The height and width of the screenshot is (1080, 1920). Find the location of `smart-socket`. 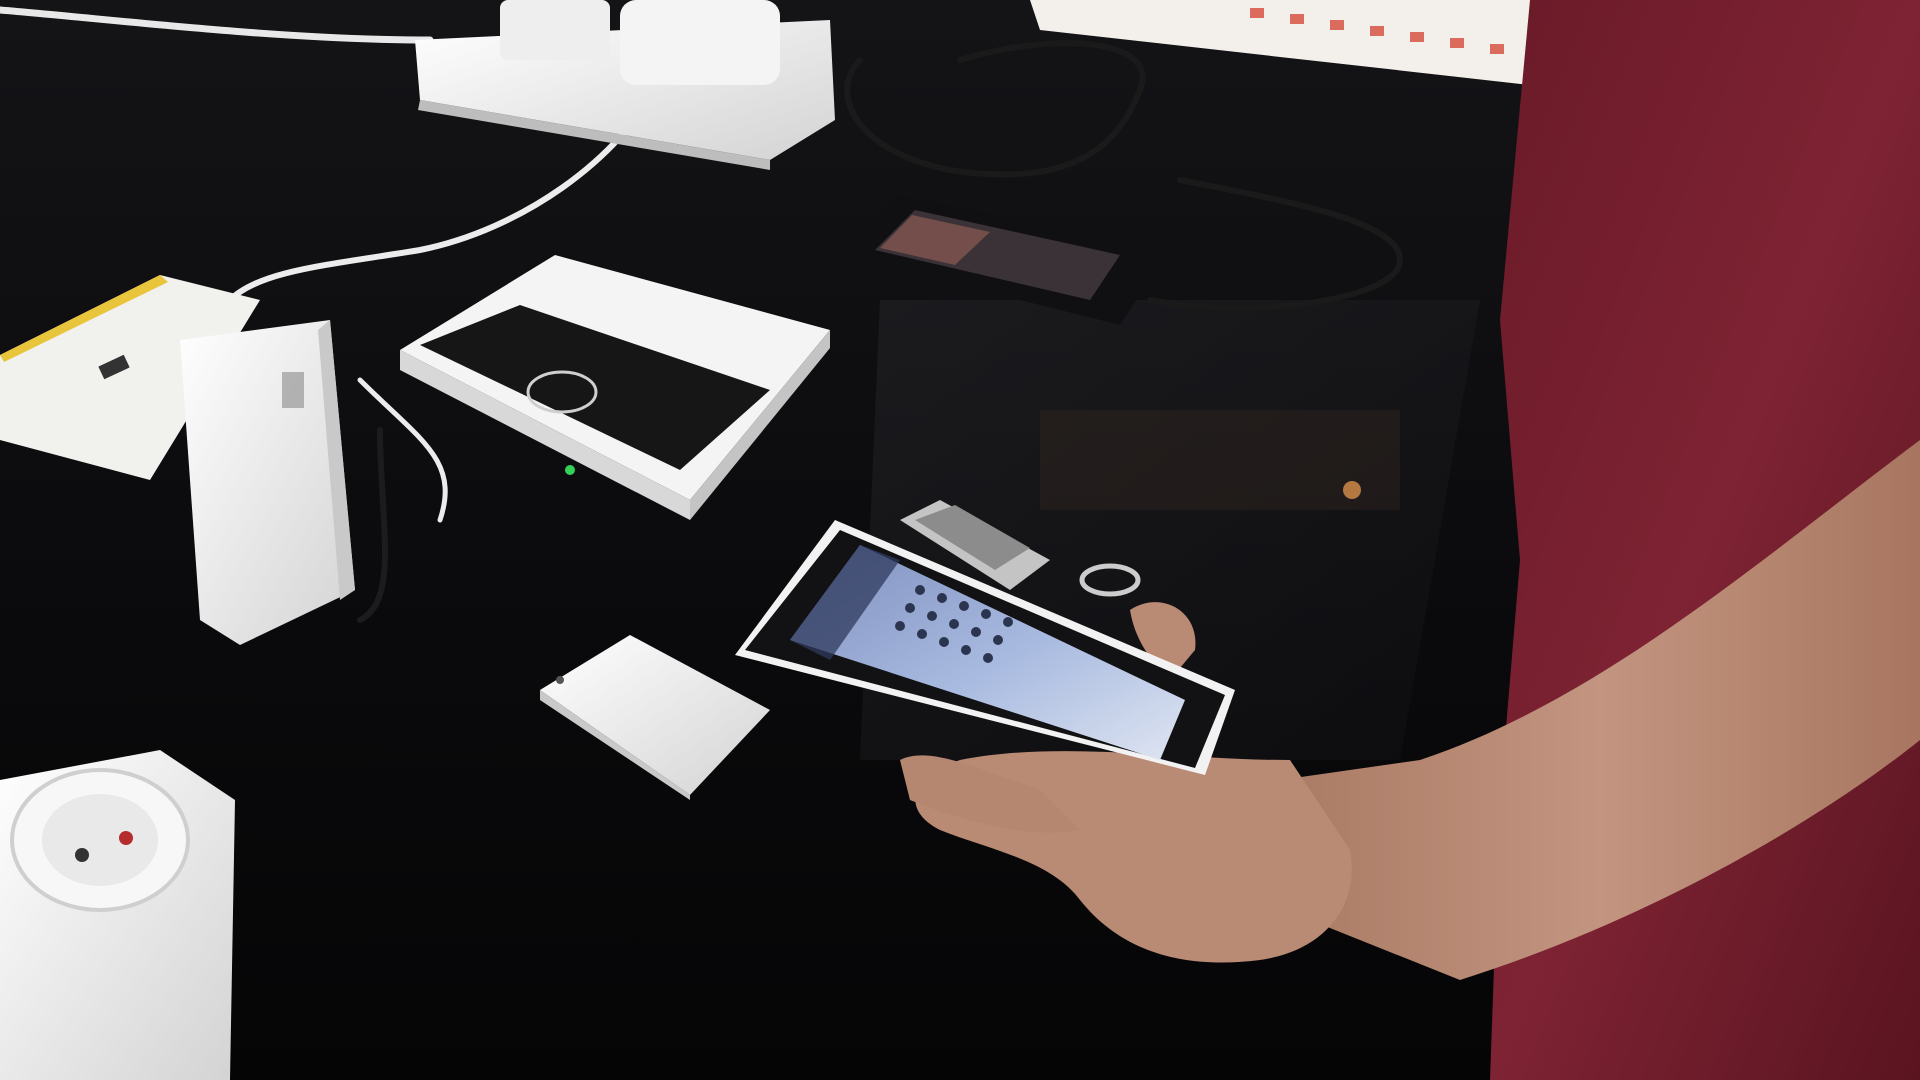

smart-socket is located at coordinates (117, 915).